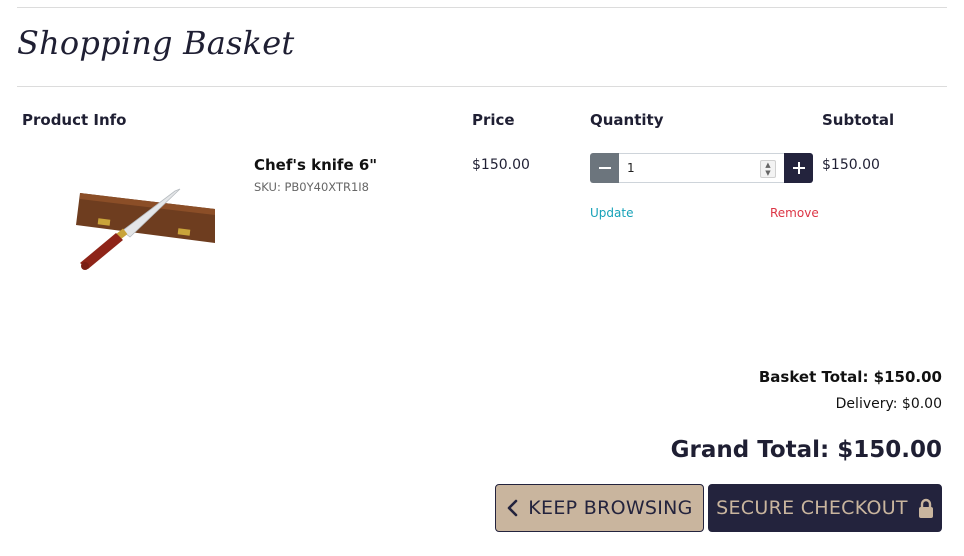 This screenshot has width=964, height=556. Describe the element at coordinates (631, 168) in the screenshot. I see `quantity-value: 1` at that location.